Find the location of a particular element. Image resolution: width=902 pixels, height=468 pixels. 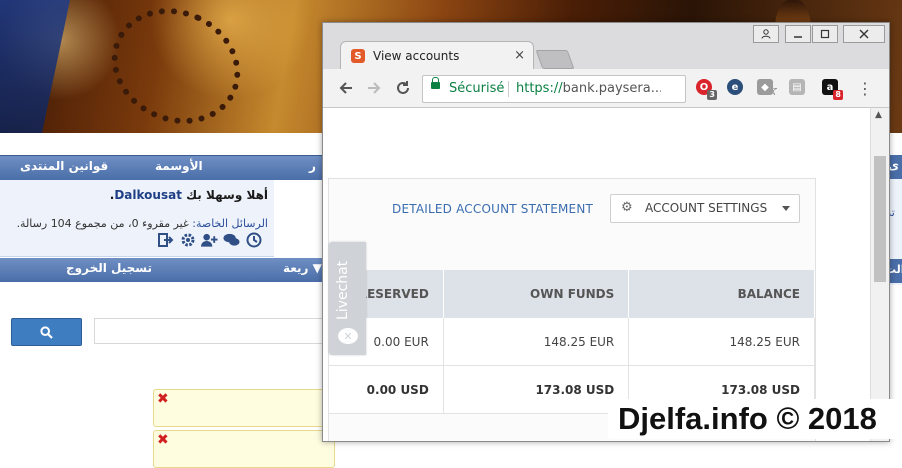

url-protocol: https:// is located at coordinates (539, 88).